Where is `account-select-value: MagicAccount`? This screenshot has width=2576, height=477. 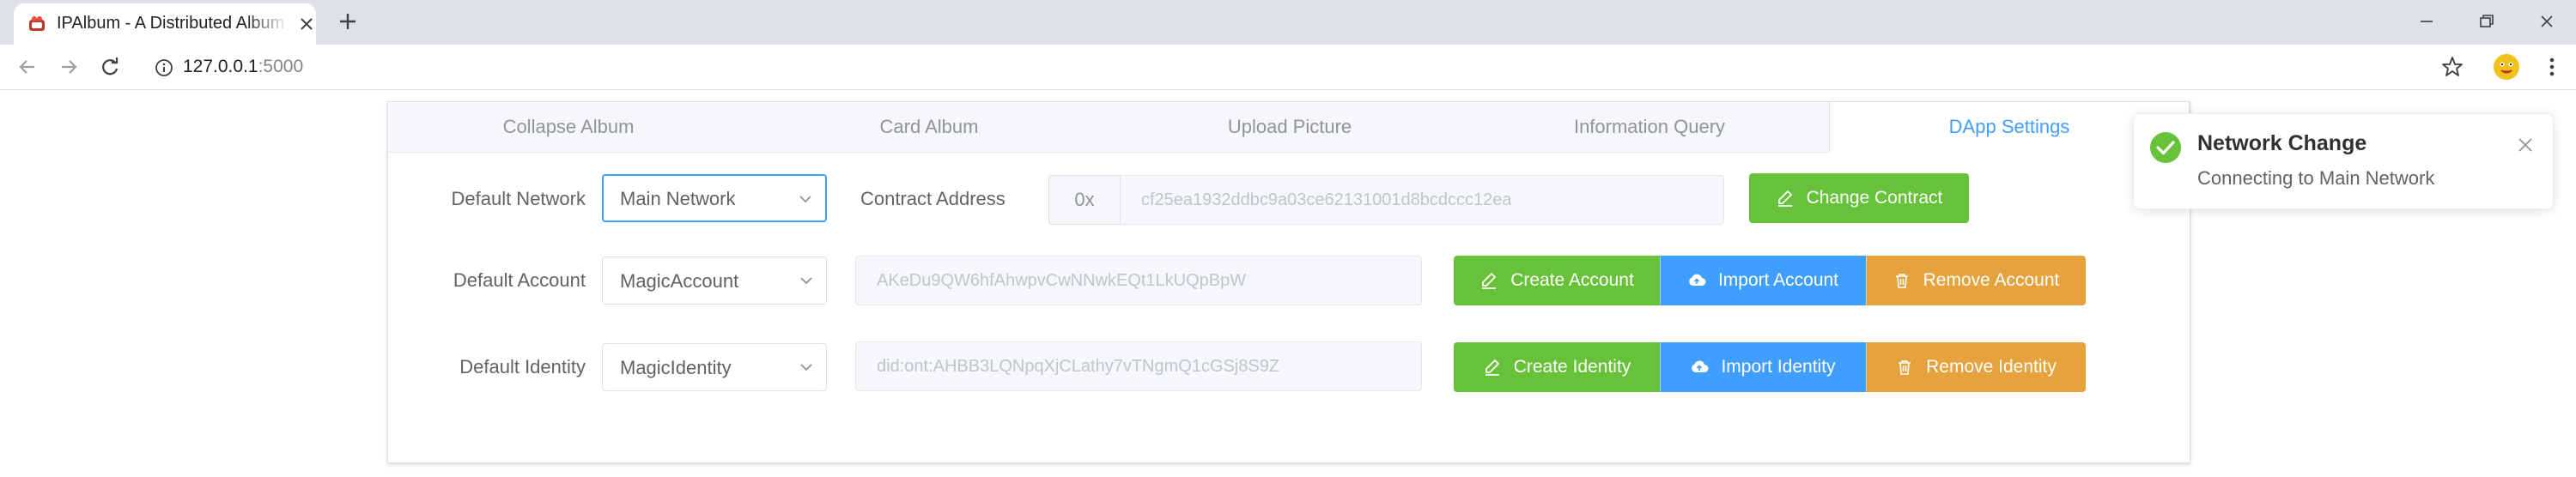
account-select-value: MagicAccount is located at coordinates (680, 281).